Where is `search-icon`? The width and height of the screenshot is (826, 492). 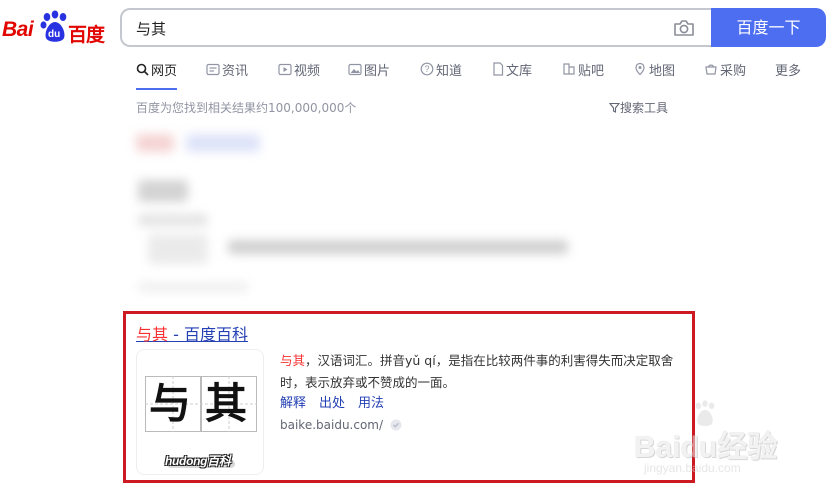
search-icon is located at coordinates (142, 69).